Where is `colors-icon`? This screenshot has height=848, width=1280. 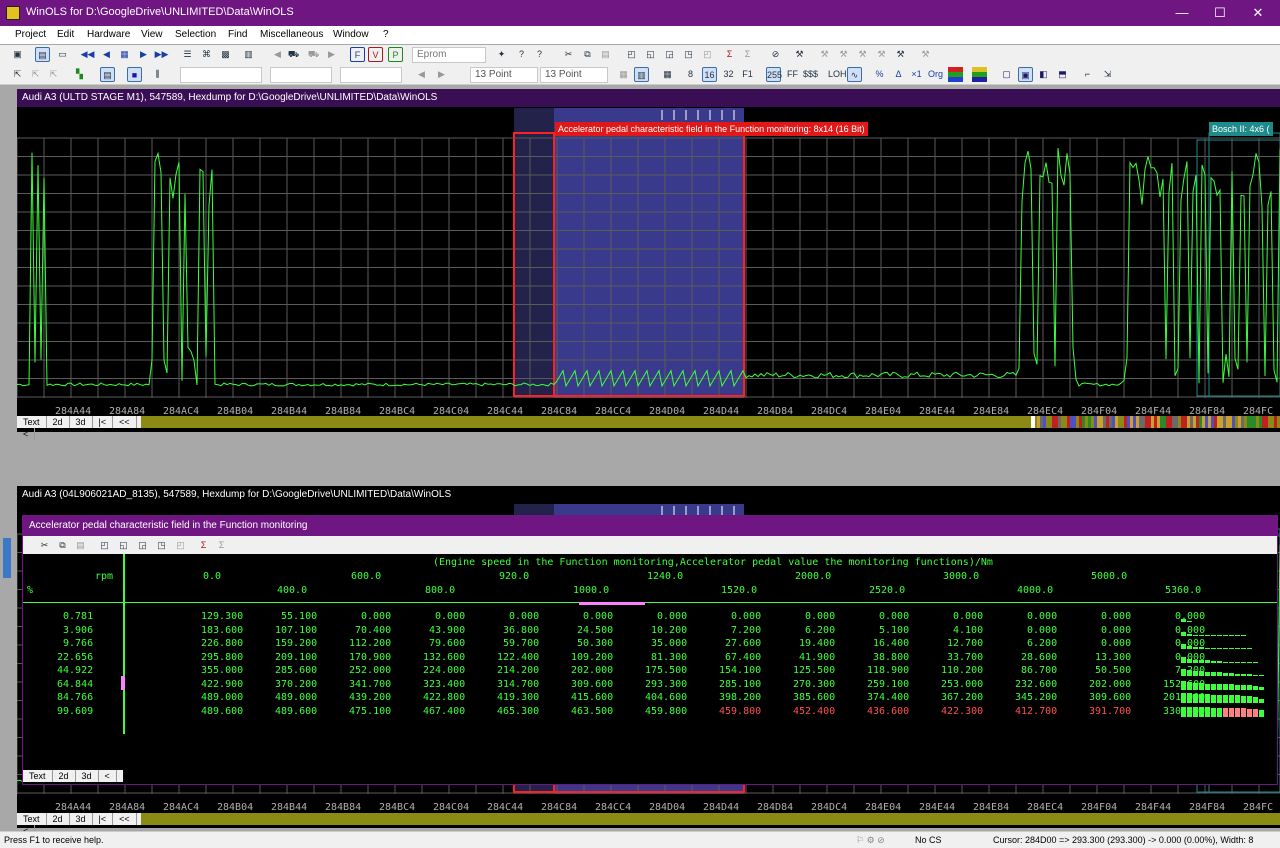 colors-icon is located at coordinates (955, 74).